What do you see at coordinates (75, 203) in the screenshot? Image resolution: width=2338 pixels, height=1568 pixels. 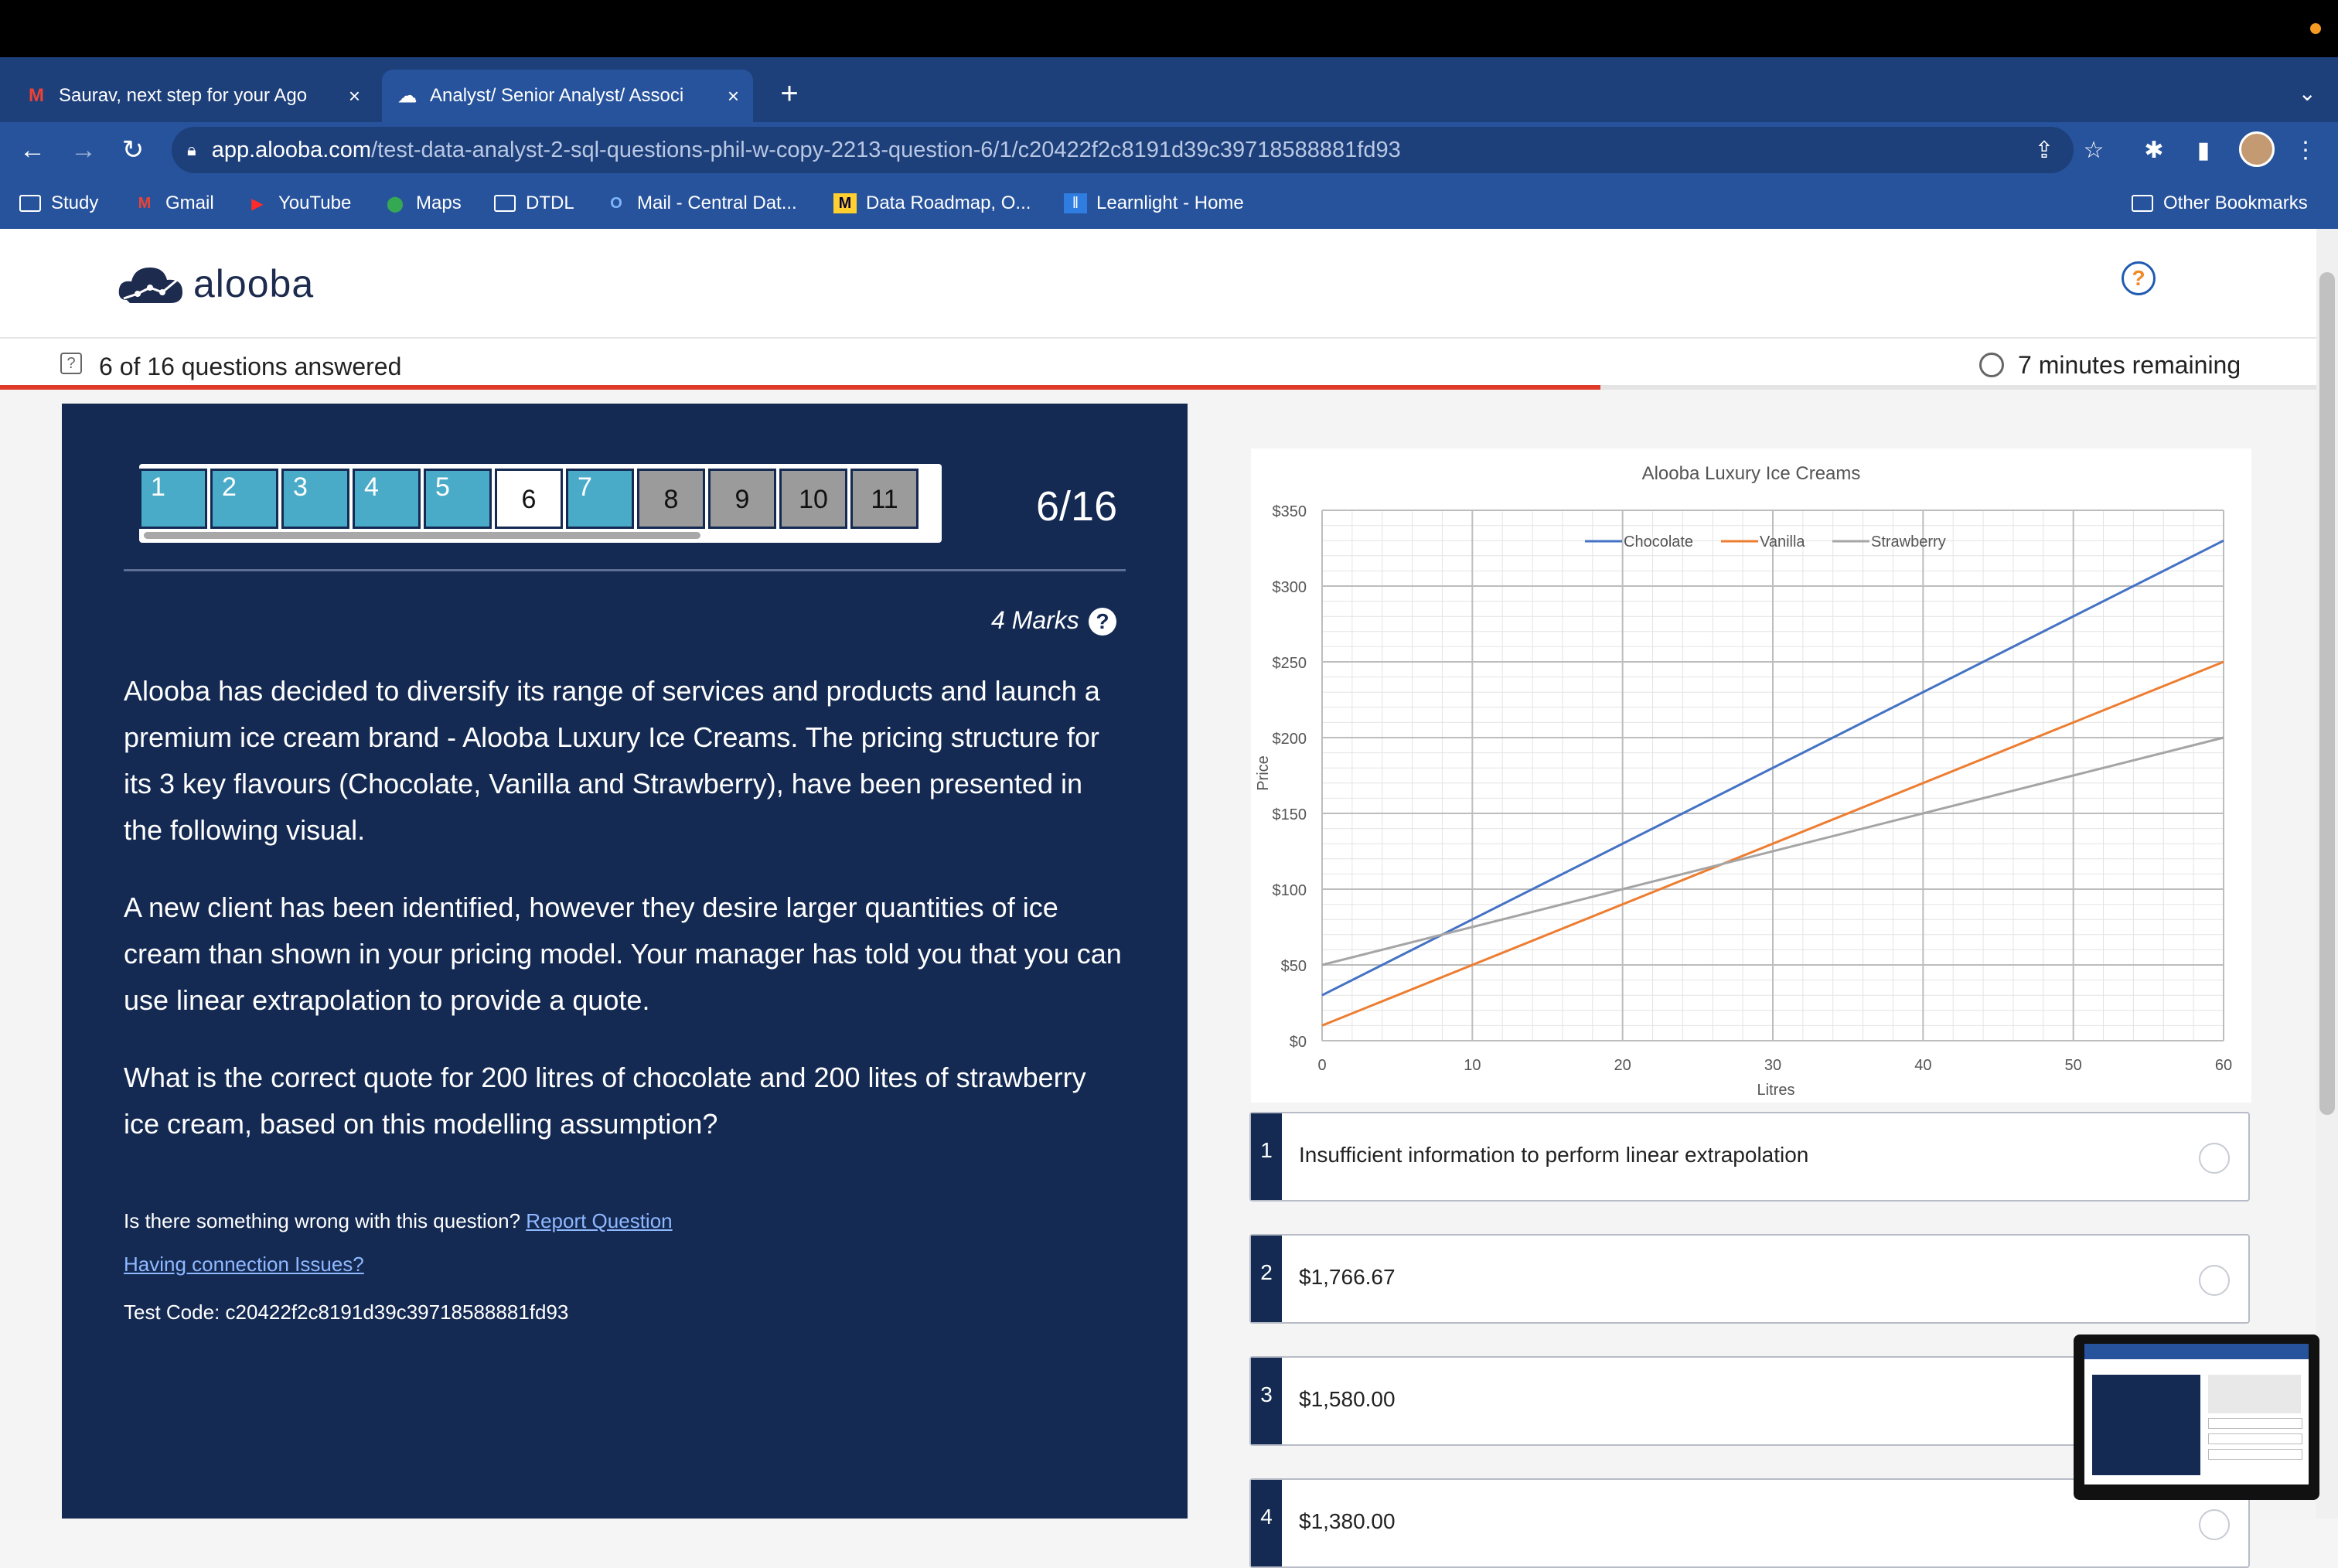 I see `bookmark-label: Study` at bounding box center [75, 203].